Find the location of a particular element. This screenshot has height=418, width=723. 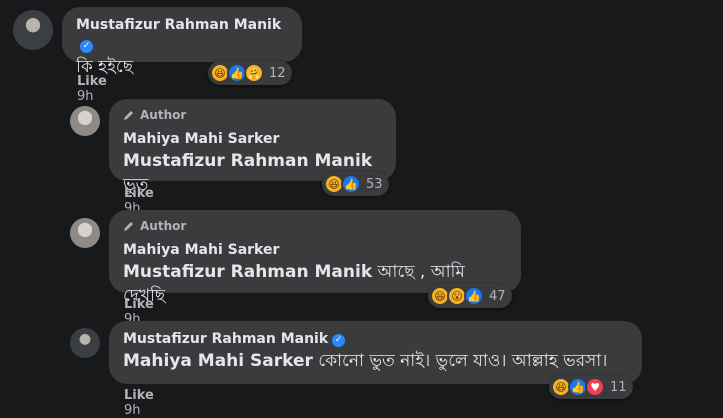

reaction-summary: 😆 👍 53 is located at coordinates (355, 184).